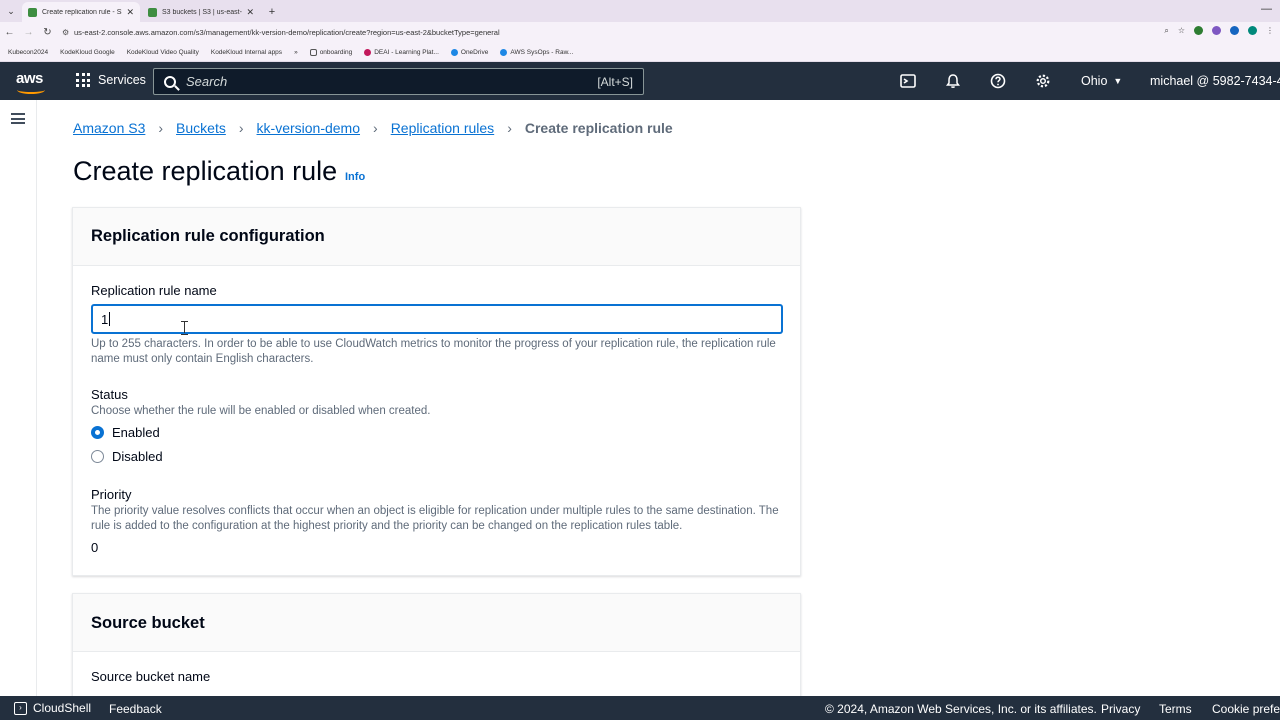  What do you see at coordinates (205, 171) in the screenshot?
I see `page-title: Create replication rule` at bounding box center [205, 171].